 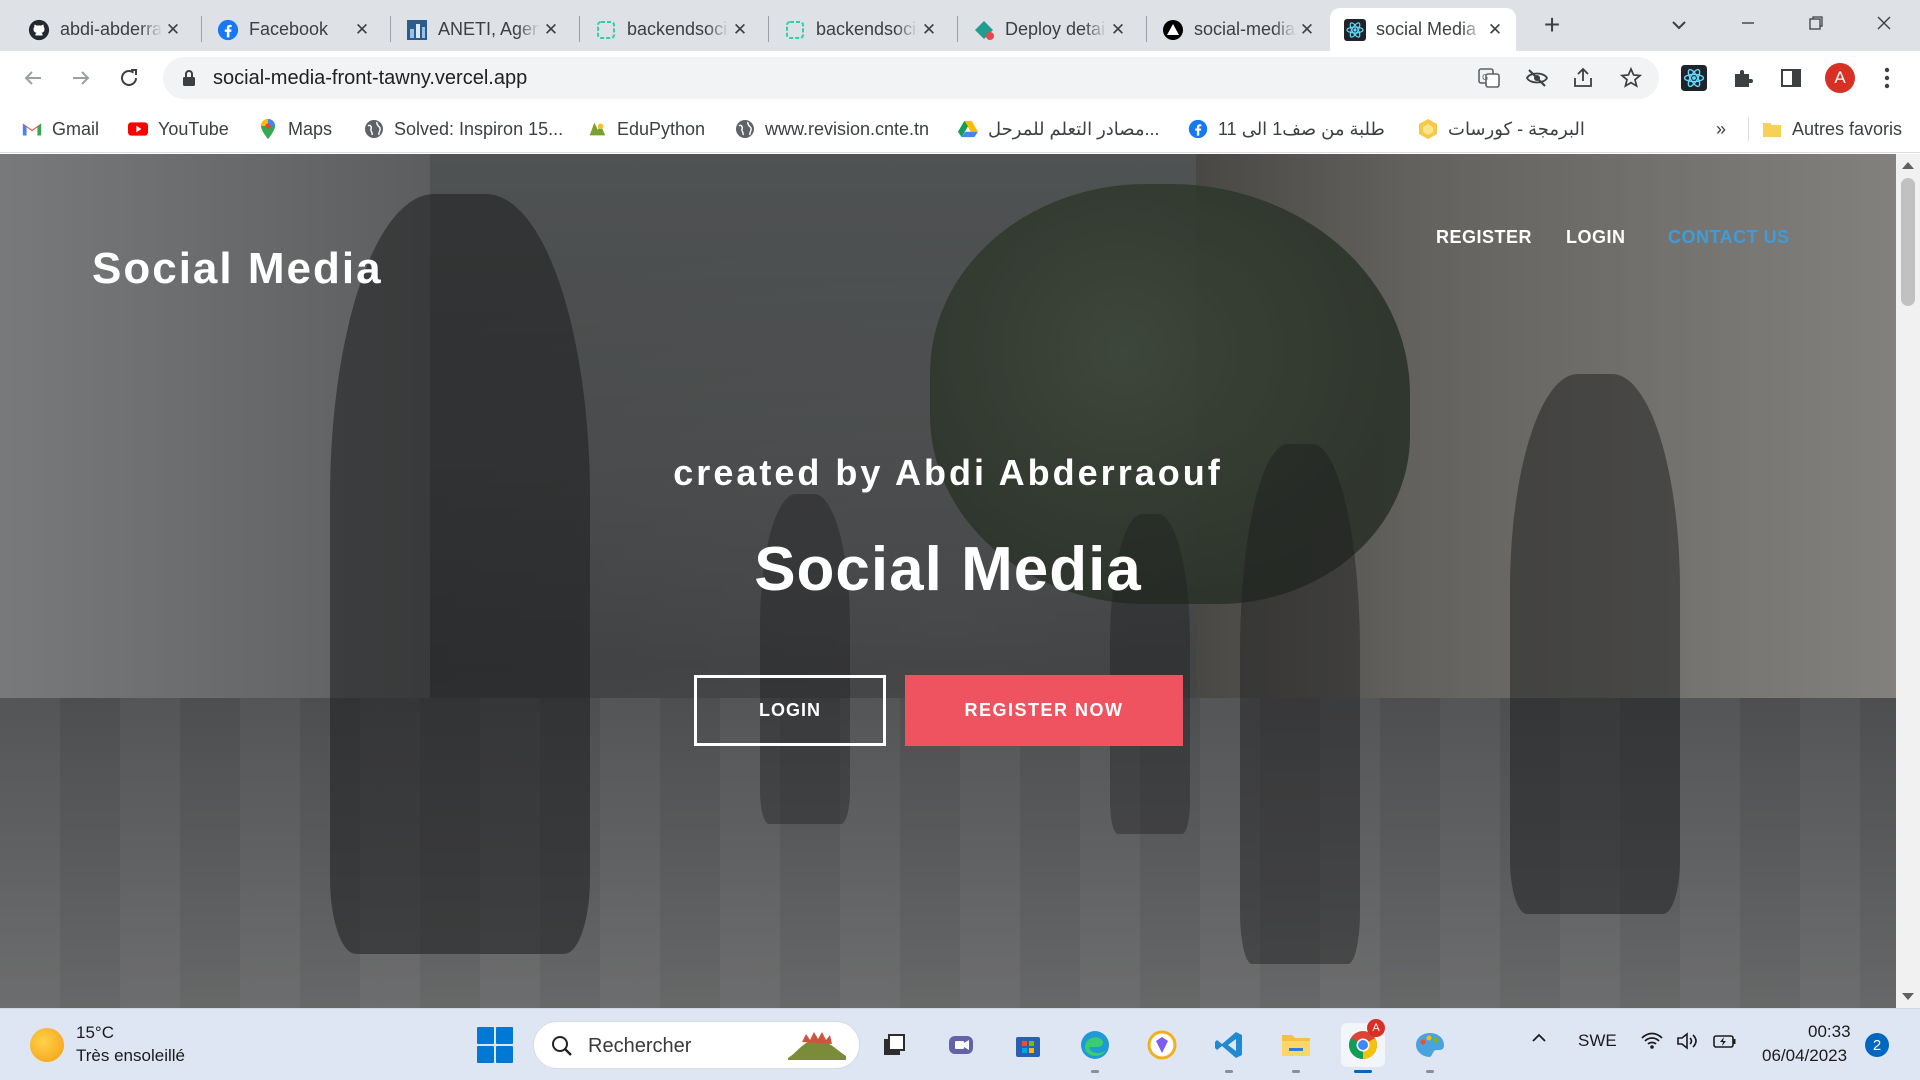 I want to click on side-panel-icon, so click(x=1791, y=78).